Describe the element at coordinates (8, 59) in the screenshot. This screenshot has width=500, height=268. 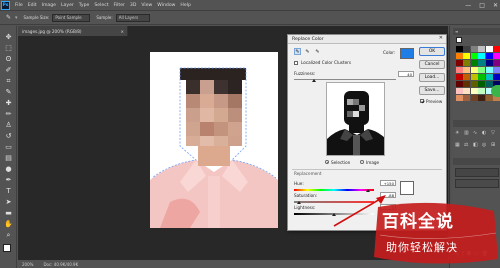
I see `lasso-tool-icon: ʘ` at that location.